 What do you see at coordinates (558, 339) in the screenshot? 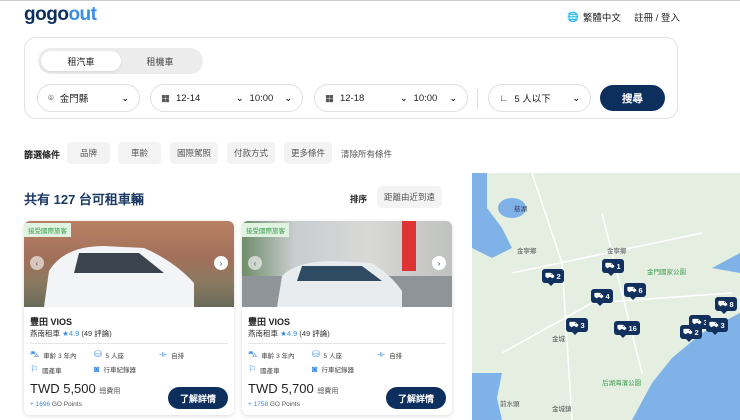
I see `map-label: 金城` at bounding box center [558, 339].